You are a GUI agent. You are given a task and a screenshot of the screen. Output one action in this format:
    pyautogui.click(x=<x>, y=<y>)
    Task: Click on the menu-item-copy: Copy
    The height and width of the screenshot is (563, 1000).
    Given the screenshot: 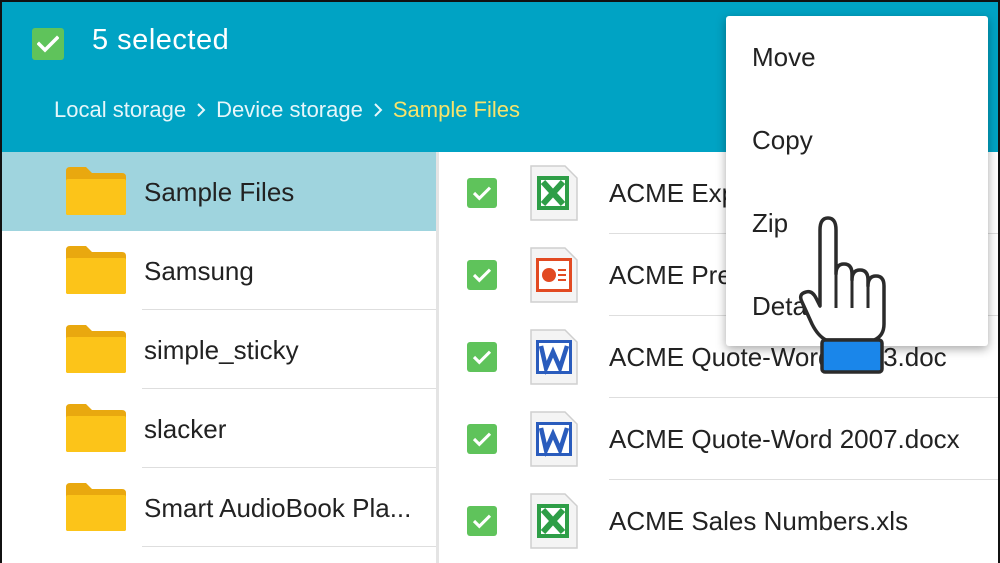 What is the action you would take?
    pyautogui.click(x=857, y=140)
    